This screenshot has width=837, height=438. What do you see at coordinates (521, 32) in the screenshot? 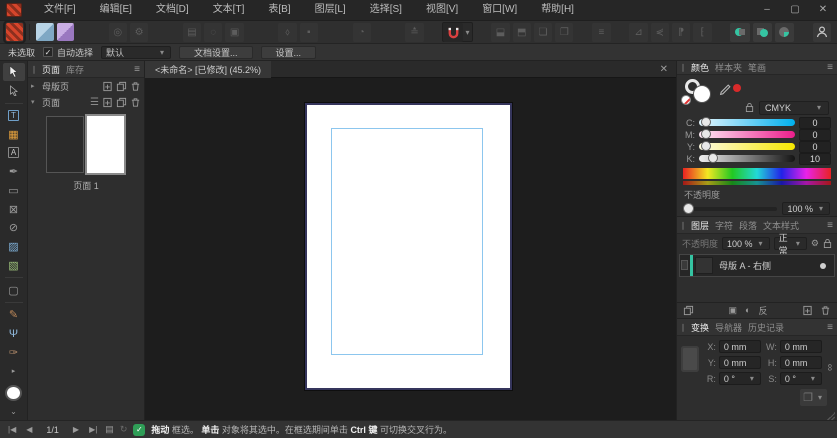
I see `back-one-button: ⬒` at bounding box center [521, 32].